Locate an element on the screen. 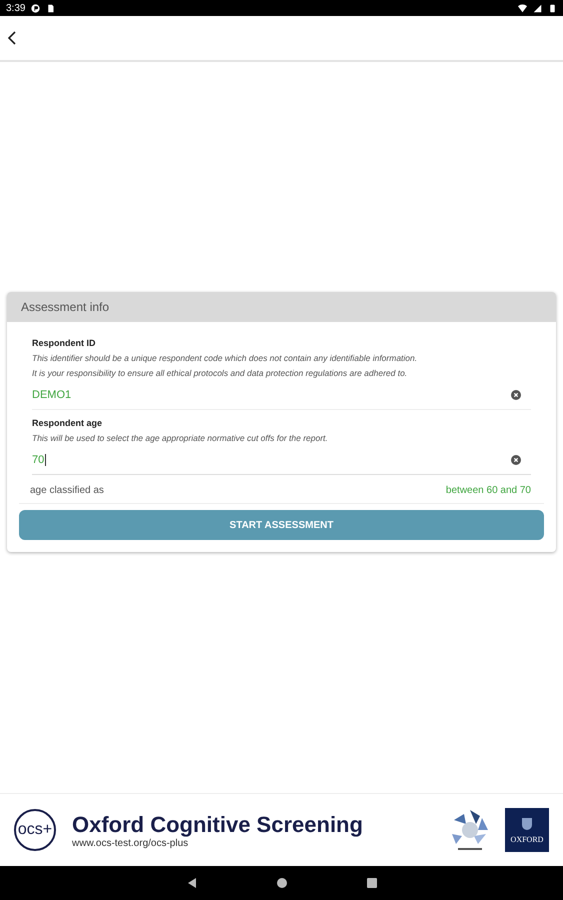 This screenshot has height=900, width=563. signal-icon is located at coordinates (537, 8).